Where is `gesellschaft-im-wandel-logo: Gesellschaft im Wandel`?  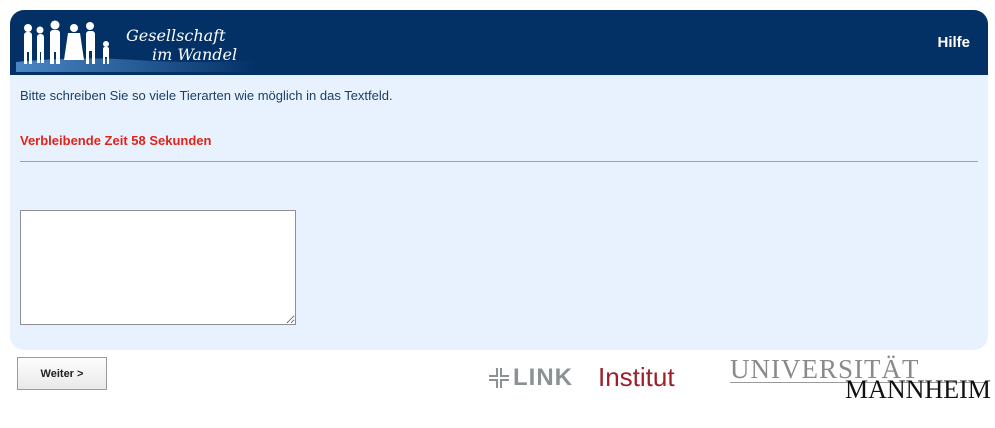 gesellschaft-im-wandel-logo: Gesellschaft im Wandel is located at coordinates (136, 44).